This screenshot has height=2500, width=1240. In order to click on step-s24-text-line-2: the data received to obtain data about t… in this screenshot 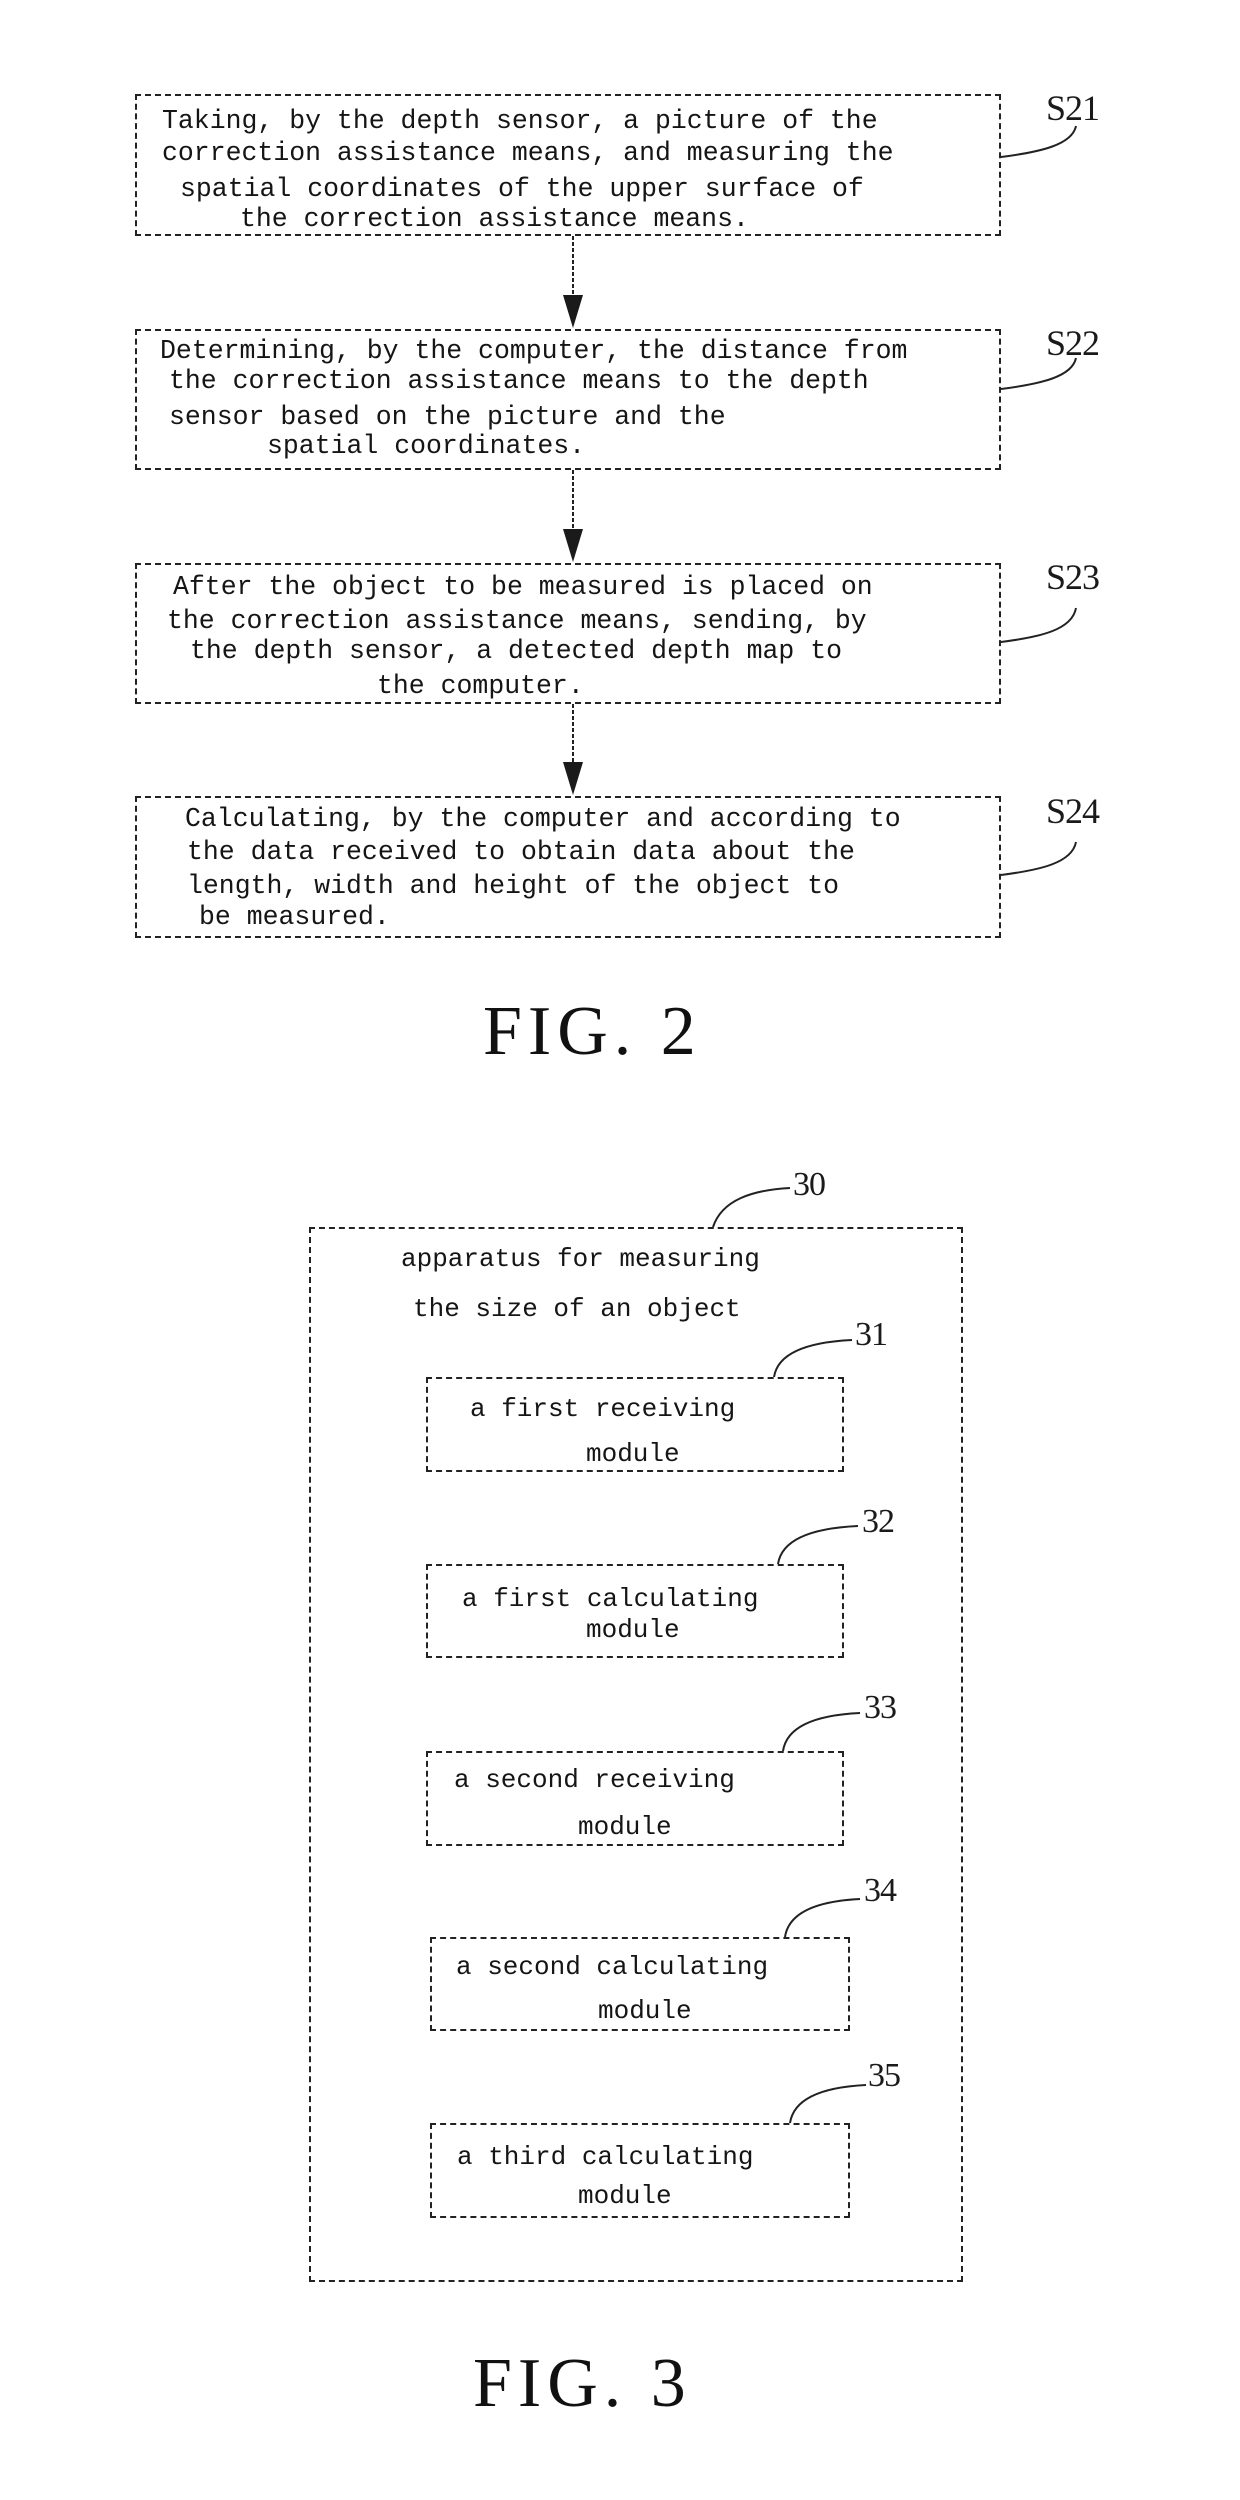, I will do `click(521, 852)`.